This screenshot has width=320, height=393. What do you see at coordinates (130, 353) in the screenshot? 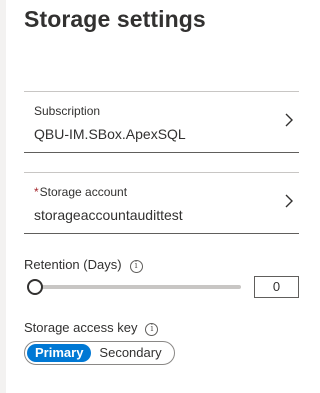
I see `secondary-option: Secondary` at bounding box center [130, 353].